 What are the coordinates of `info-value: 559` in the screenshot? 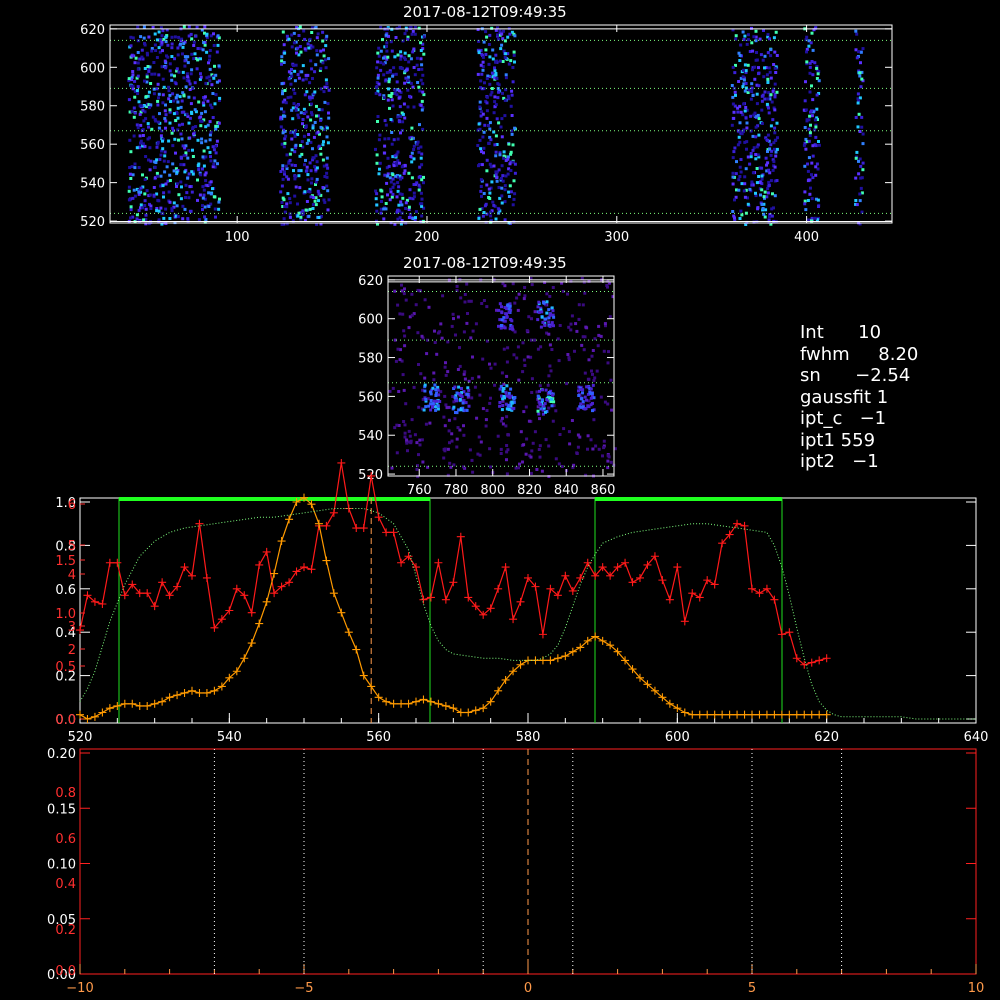 It's located at (858, 440).